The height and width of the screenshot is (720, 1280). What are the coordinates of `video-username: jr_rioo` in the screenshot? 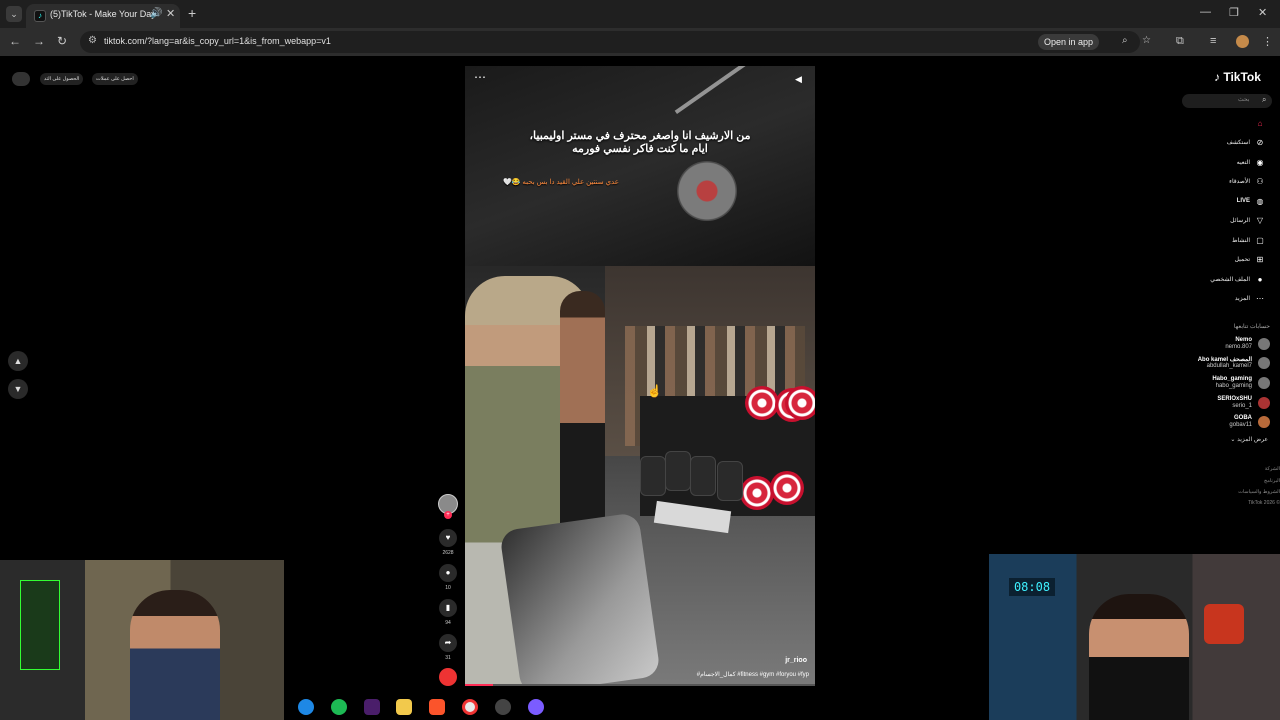 It's located at (796, 660).